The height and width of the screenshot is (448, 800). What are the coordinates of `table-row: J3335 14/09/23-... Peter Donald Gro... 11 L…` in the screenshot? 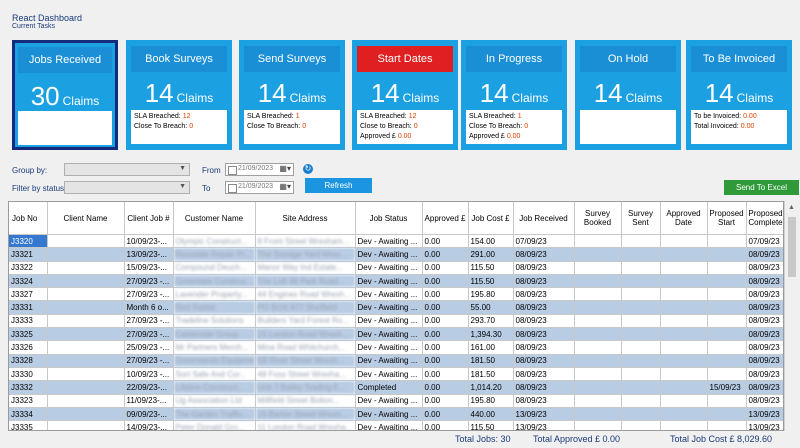 It's located at (396, 425).